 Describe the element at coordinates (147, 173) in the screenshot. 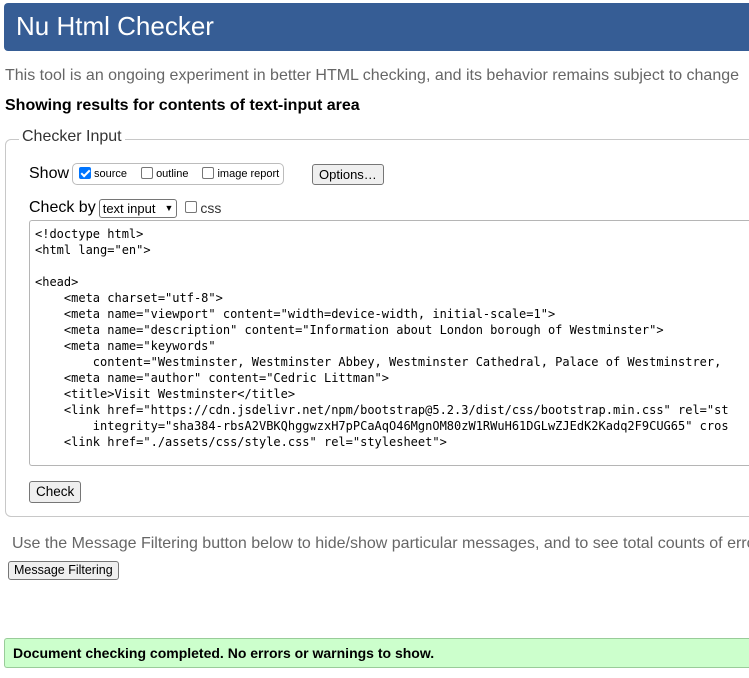

I see `outline-checkbox` at that location.